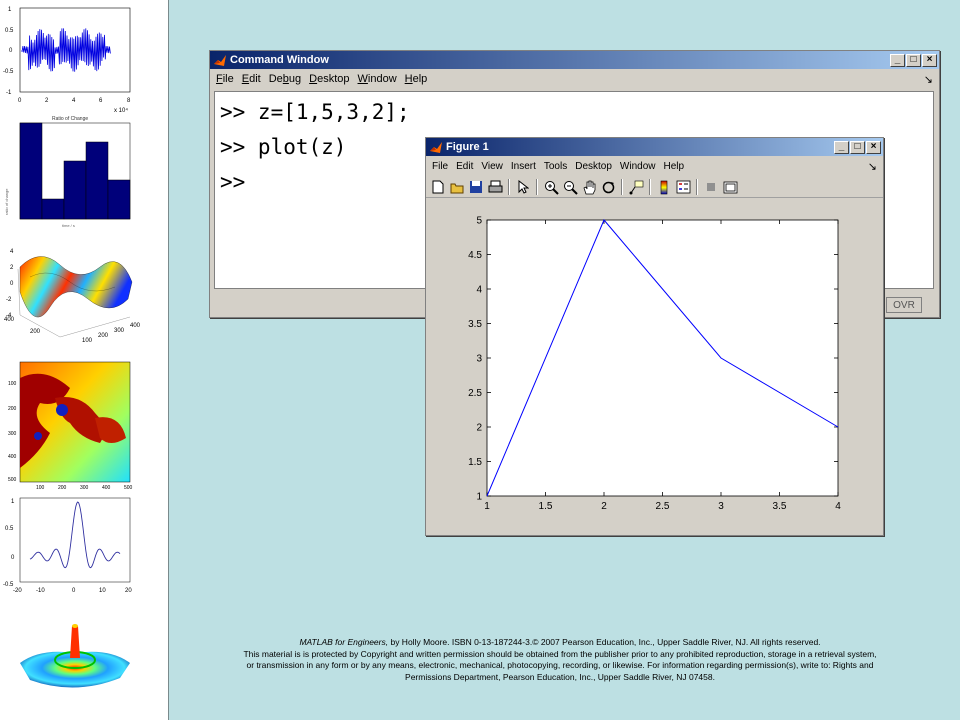  I want to click on y-tick-label: 5, so click(479, 221).